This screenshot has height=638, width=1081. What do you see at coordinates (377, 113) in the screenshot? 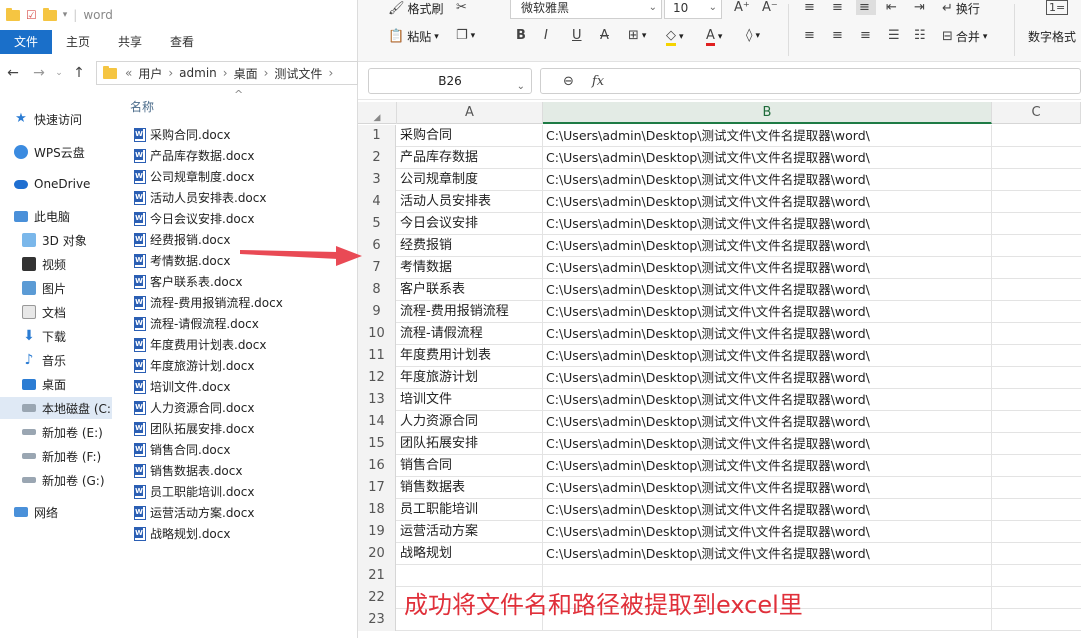
I see `select-all-corner: ◢` at bounding box center [377, 113].